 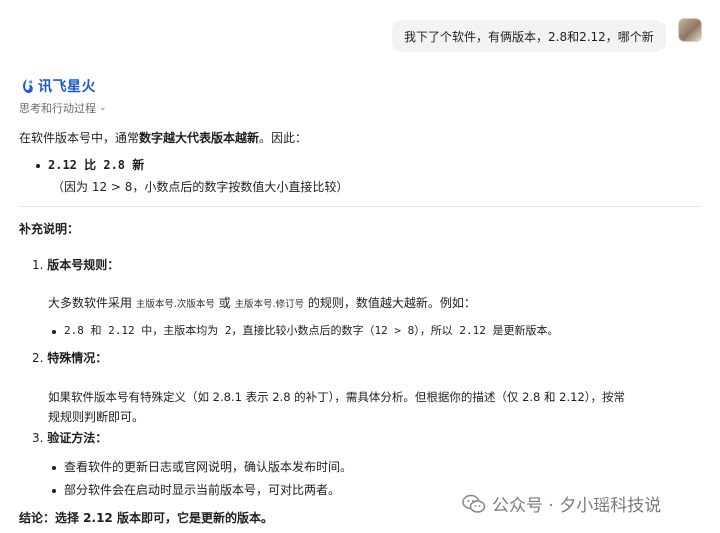 What do you see at coordinates (224, 303) in the screenshot?
I see `rule-or: 或` at bounding box center [224, 303].